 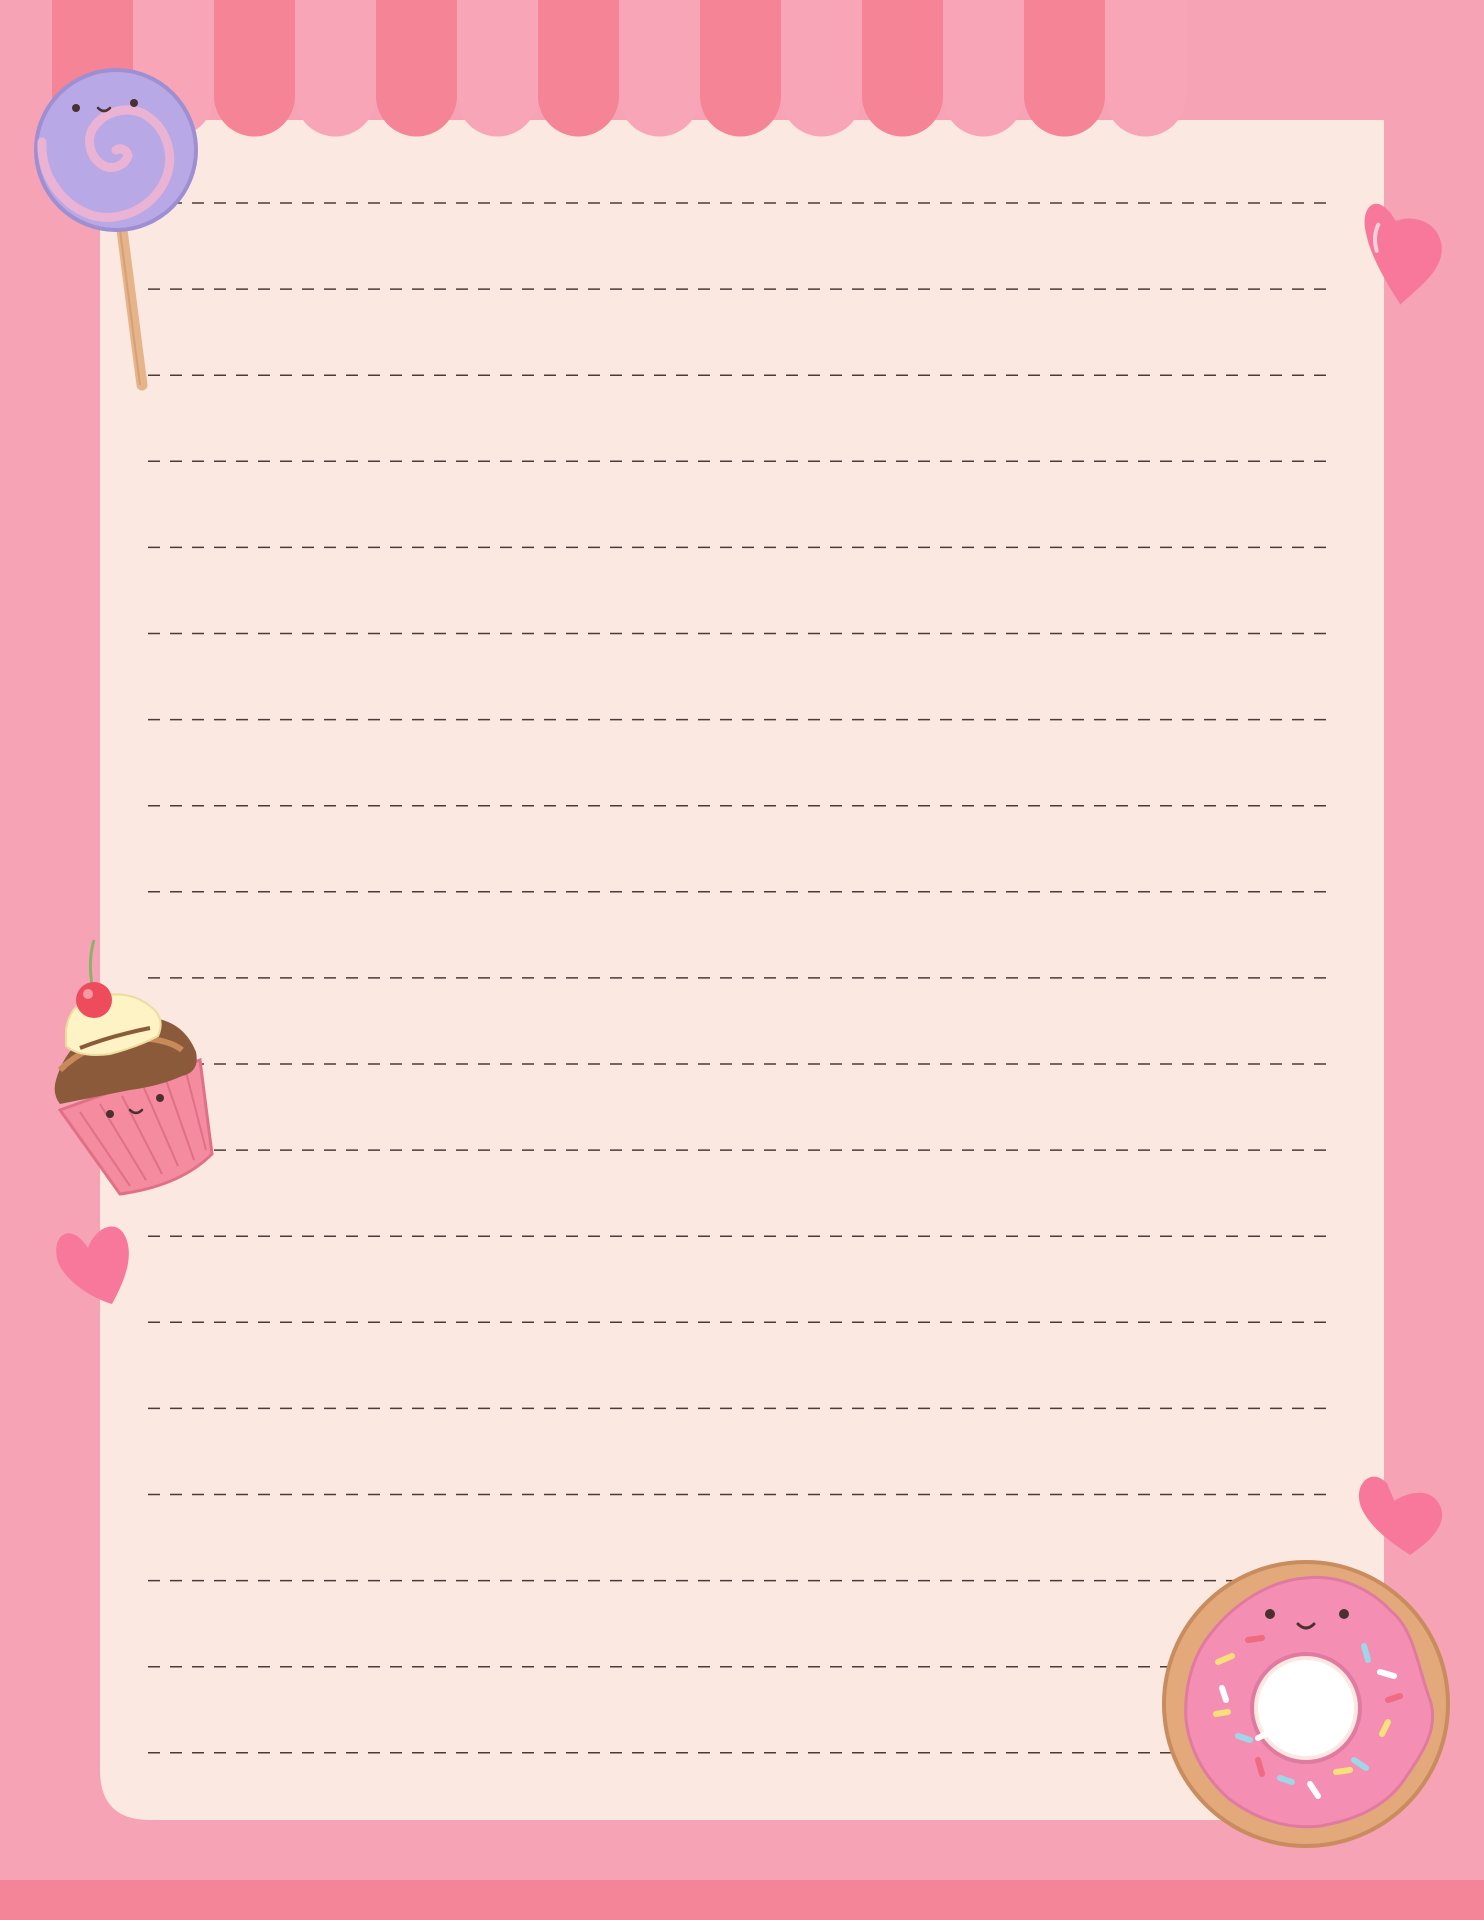 I want to click on donut-icon, so click(x=1306, y=1704).